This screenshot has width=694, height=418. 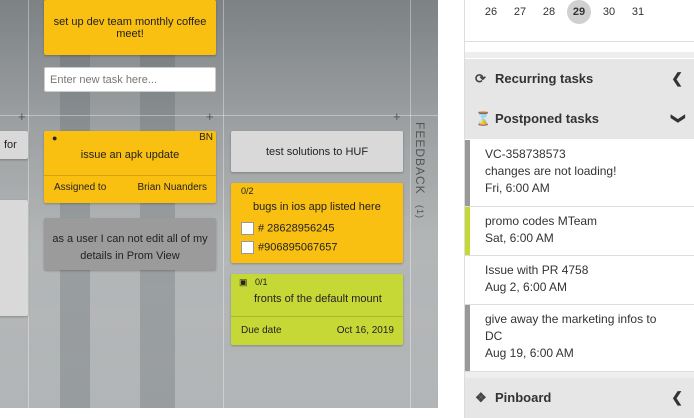 I want to click on calendar-week-row: 26 27 28 29 30 31, so click(x=579, y=21).